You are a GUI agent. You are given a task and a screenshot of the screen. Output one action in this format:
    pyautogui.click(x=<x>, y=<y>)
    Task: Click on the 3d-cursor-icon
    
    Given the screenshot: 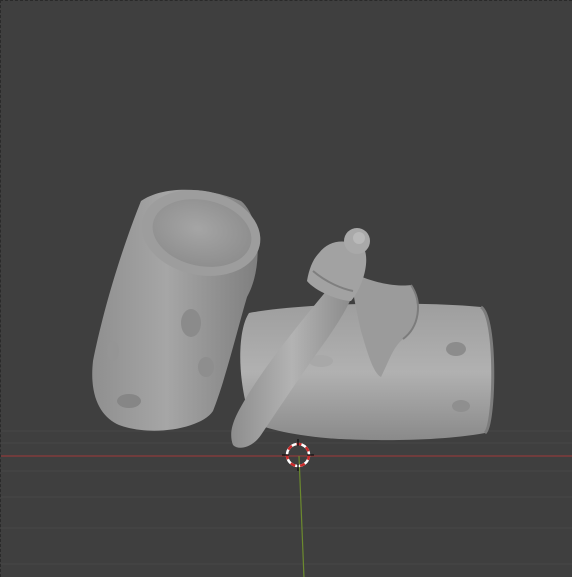 What is the action you would take?
    pyautogui.click(x=298, y=455)
    